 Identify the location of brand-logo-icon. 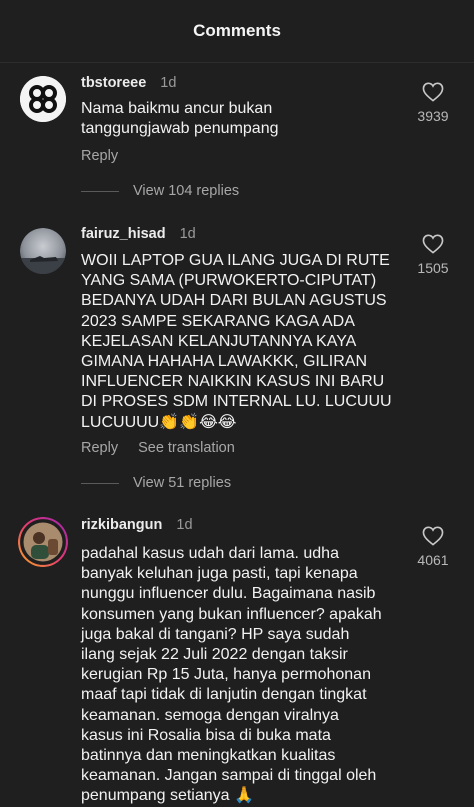
(43, 99).